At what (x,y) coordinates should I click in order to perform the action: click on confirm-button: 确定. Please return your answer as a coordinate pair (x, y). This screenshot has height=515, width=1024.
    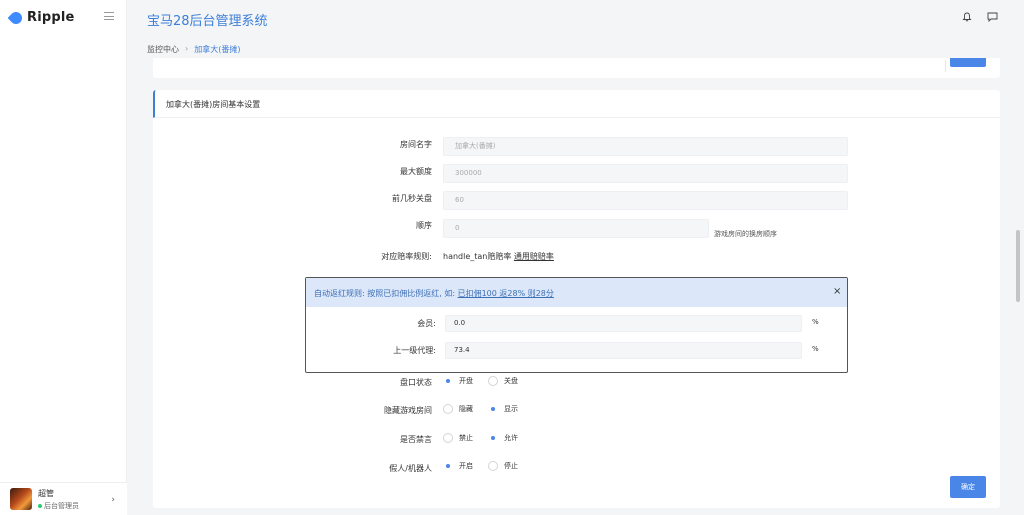
    Looking at the image, I should click on (968, 487).